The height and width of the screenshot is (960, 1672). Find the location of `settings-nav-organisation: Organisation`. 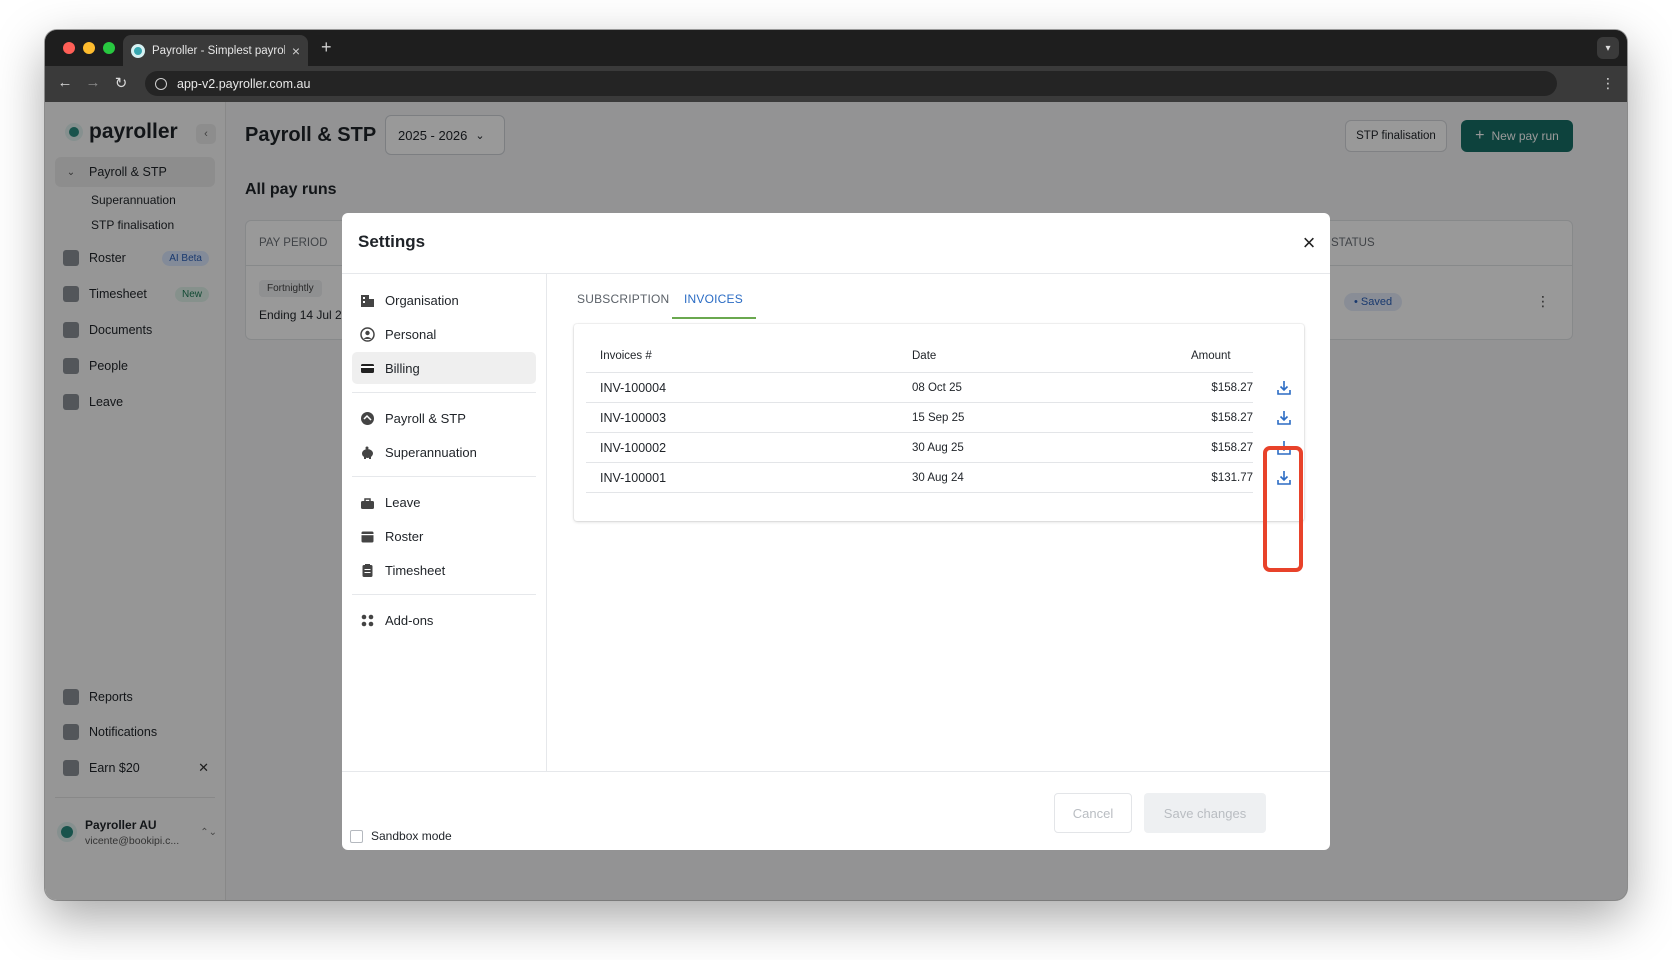

settings-nav-organisation: Organisation is located at coordinates (444, 300).